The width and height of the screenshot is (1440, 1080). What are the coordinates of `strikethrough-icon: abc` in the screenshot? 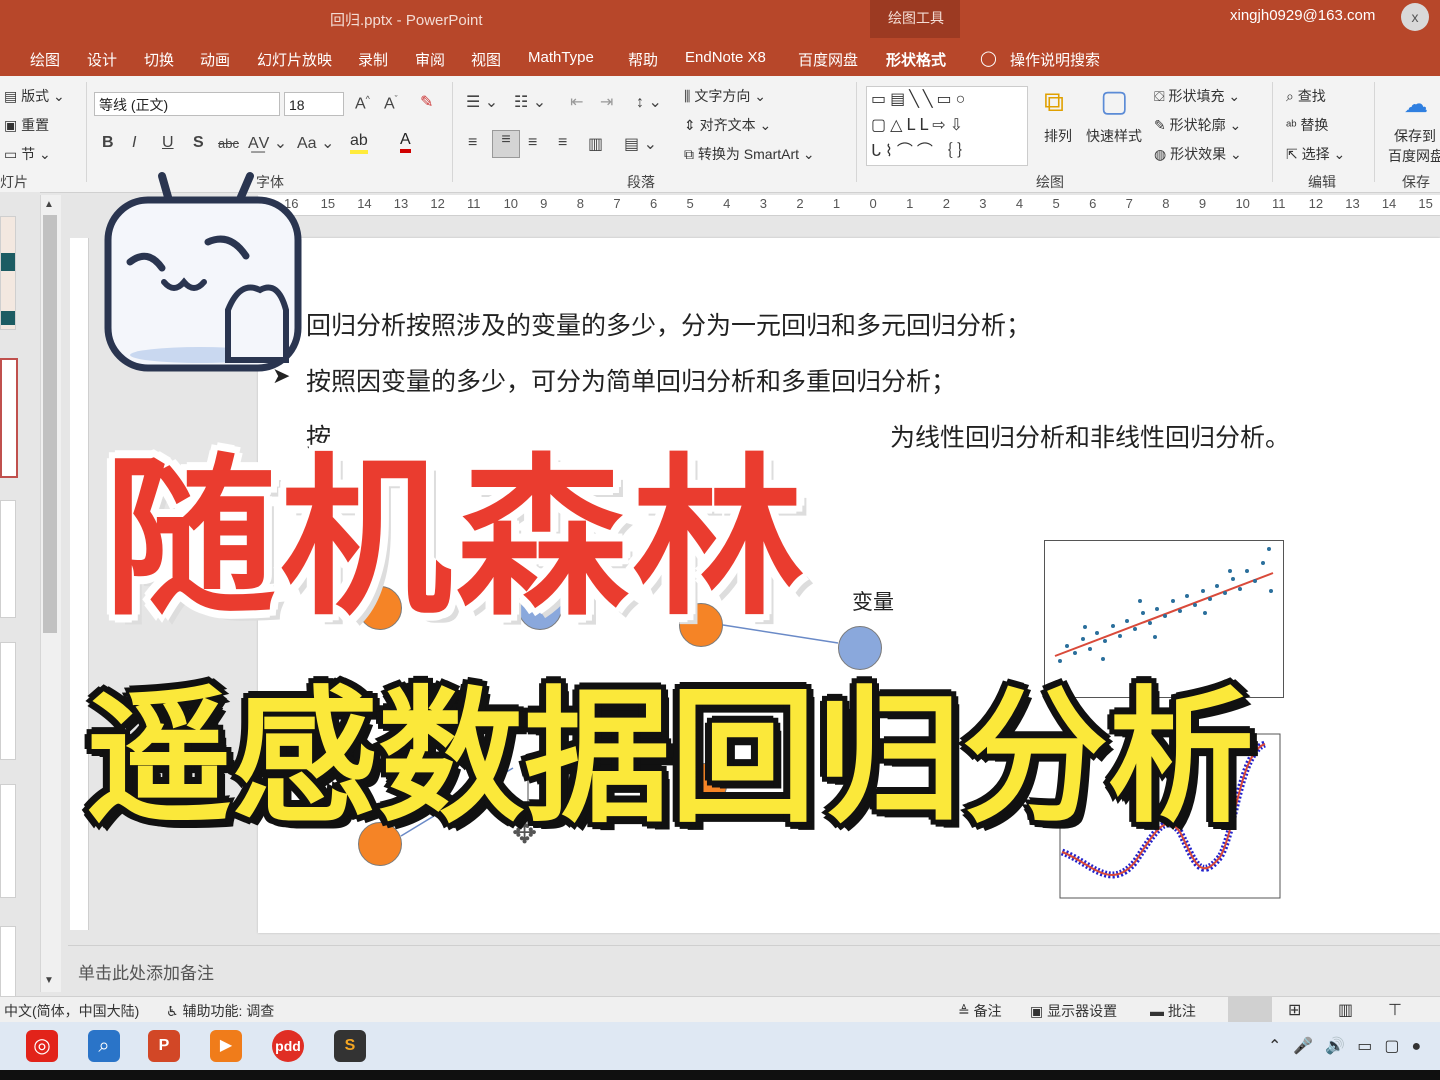 It's located at (228, 143).